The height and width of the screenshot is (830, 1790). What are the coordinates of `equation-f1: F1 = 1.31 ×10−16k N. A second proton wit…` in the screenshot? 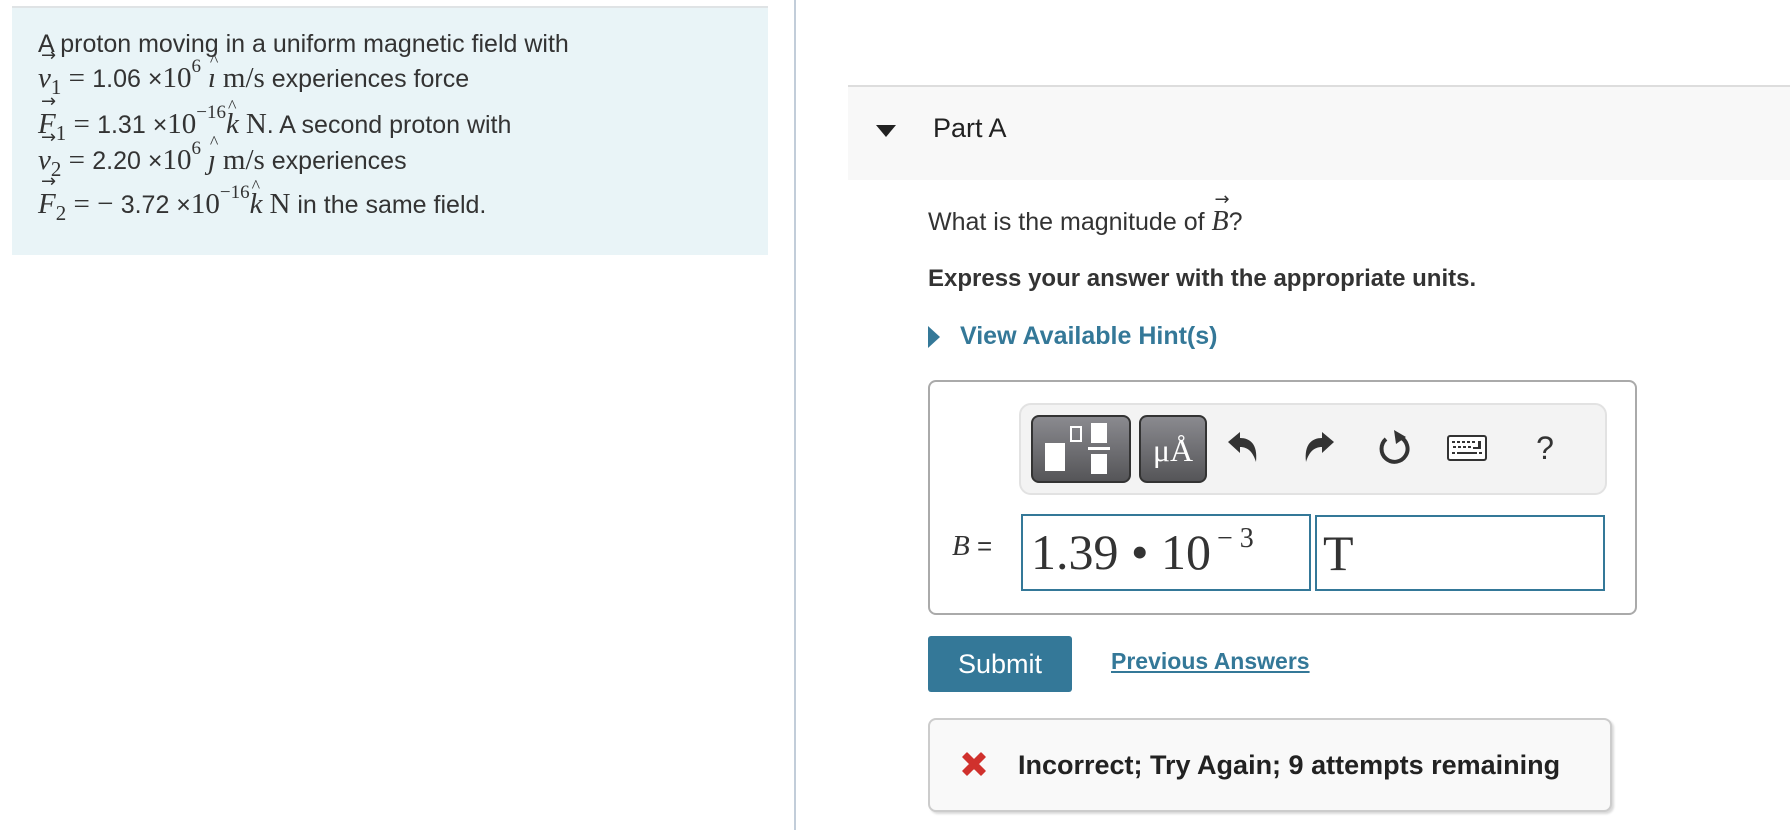 It's located at (274, 118).